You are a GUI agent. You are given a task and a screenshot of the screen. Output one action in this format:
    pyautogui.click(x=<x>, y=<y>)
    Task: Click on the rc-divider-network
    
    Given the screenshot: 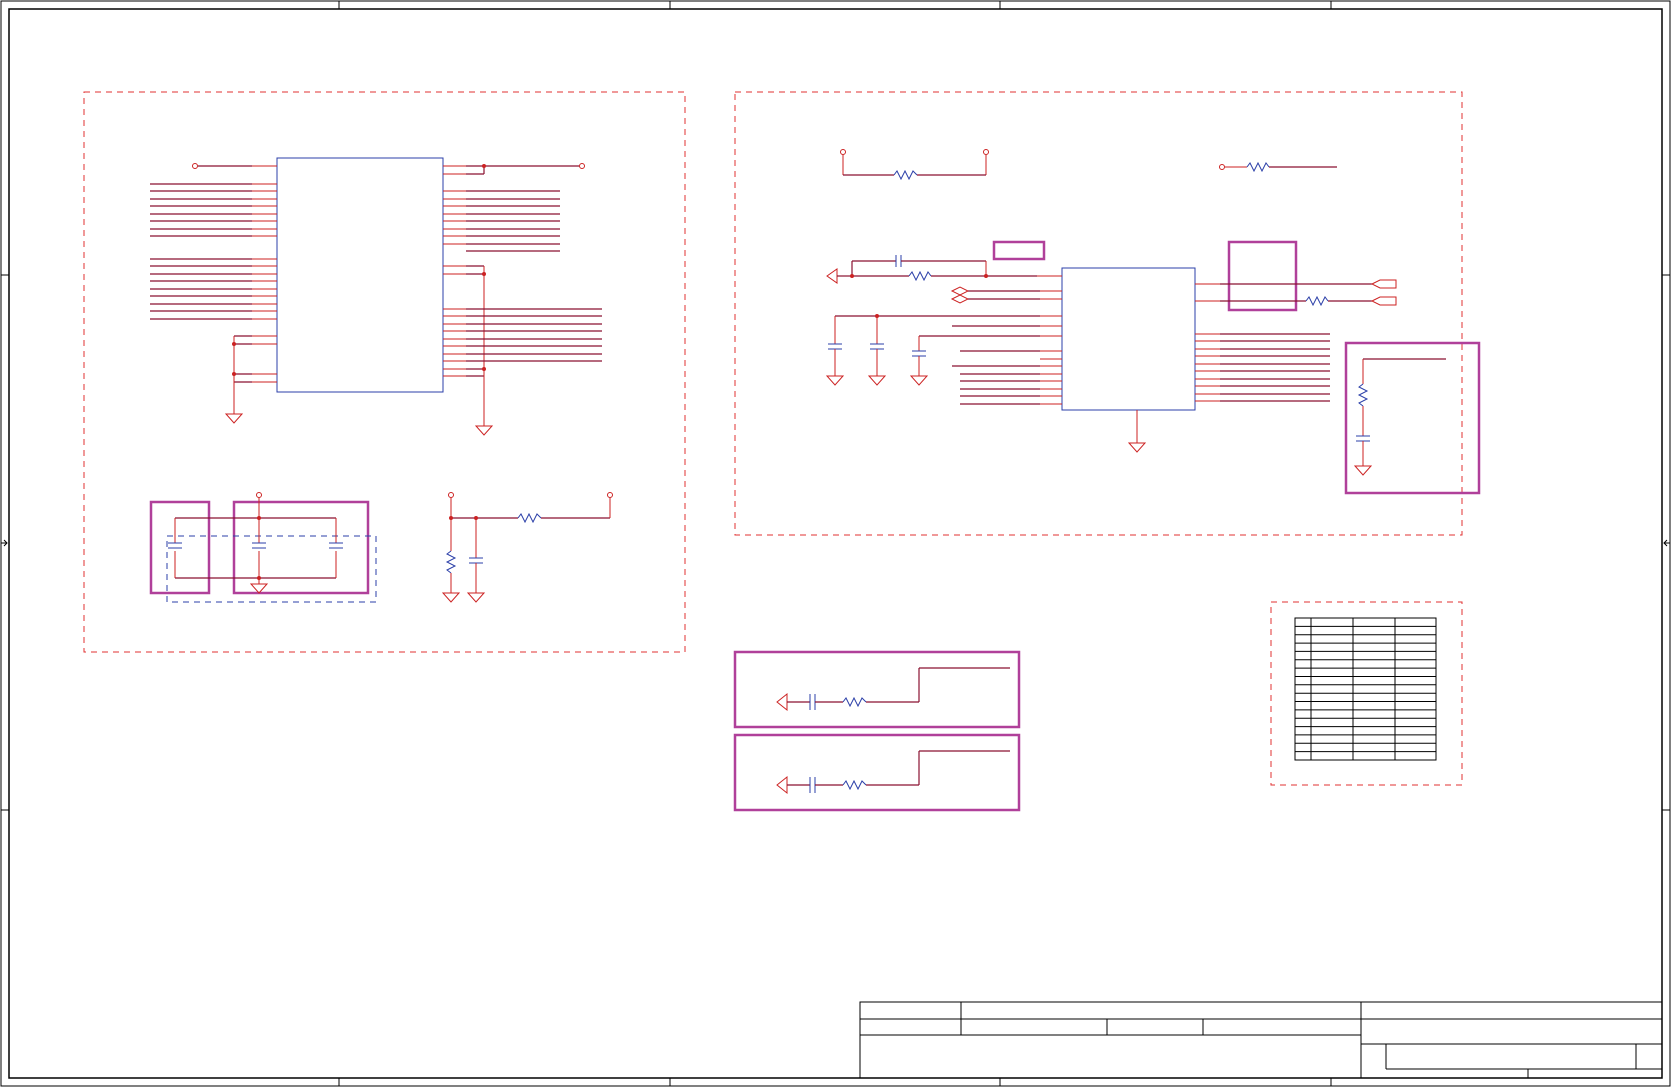 What is the action you would take?
    pyautogui.click(x=527, y=547)
    